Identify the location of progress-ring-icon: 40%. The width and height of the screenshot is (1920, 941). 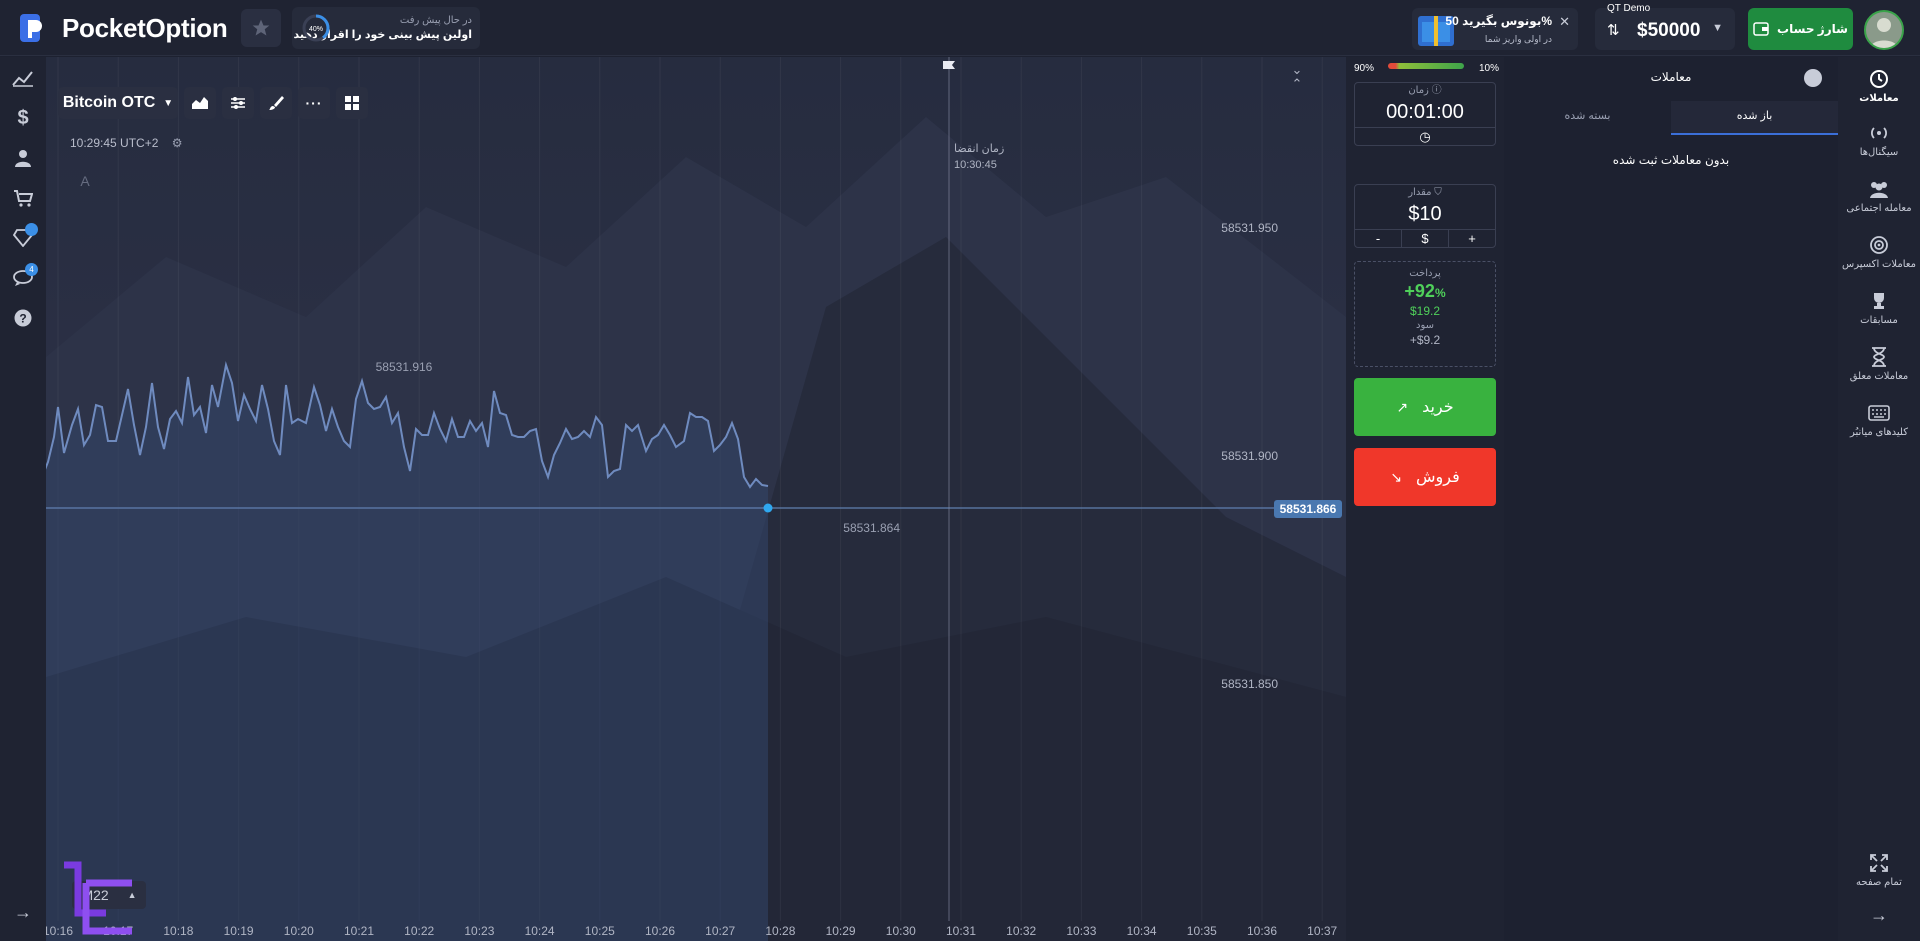
(316, 28).